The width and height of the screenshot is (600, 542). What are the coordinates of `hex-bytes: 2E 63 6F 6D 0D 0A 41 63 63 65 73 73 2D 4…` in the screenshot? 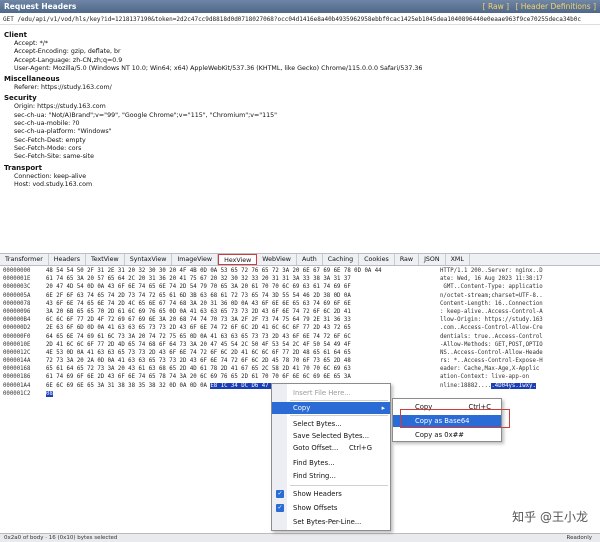 It's located at (198, 328).